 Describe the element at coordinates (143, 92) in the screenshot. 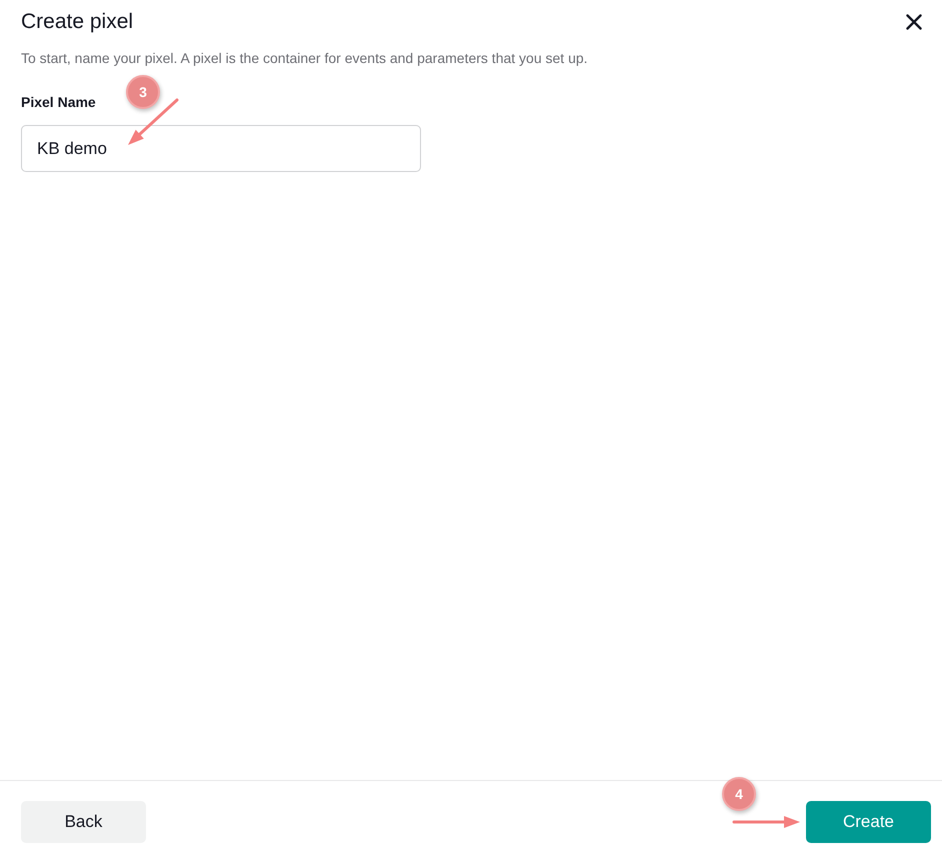

I see `step-marker: 3` at that location.